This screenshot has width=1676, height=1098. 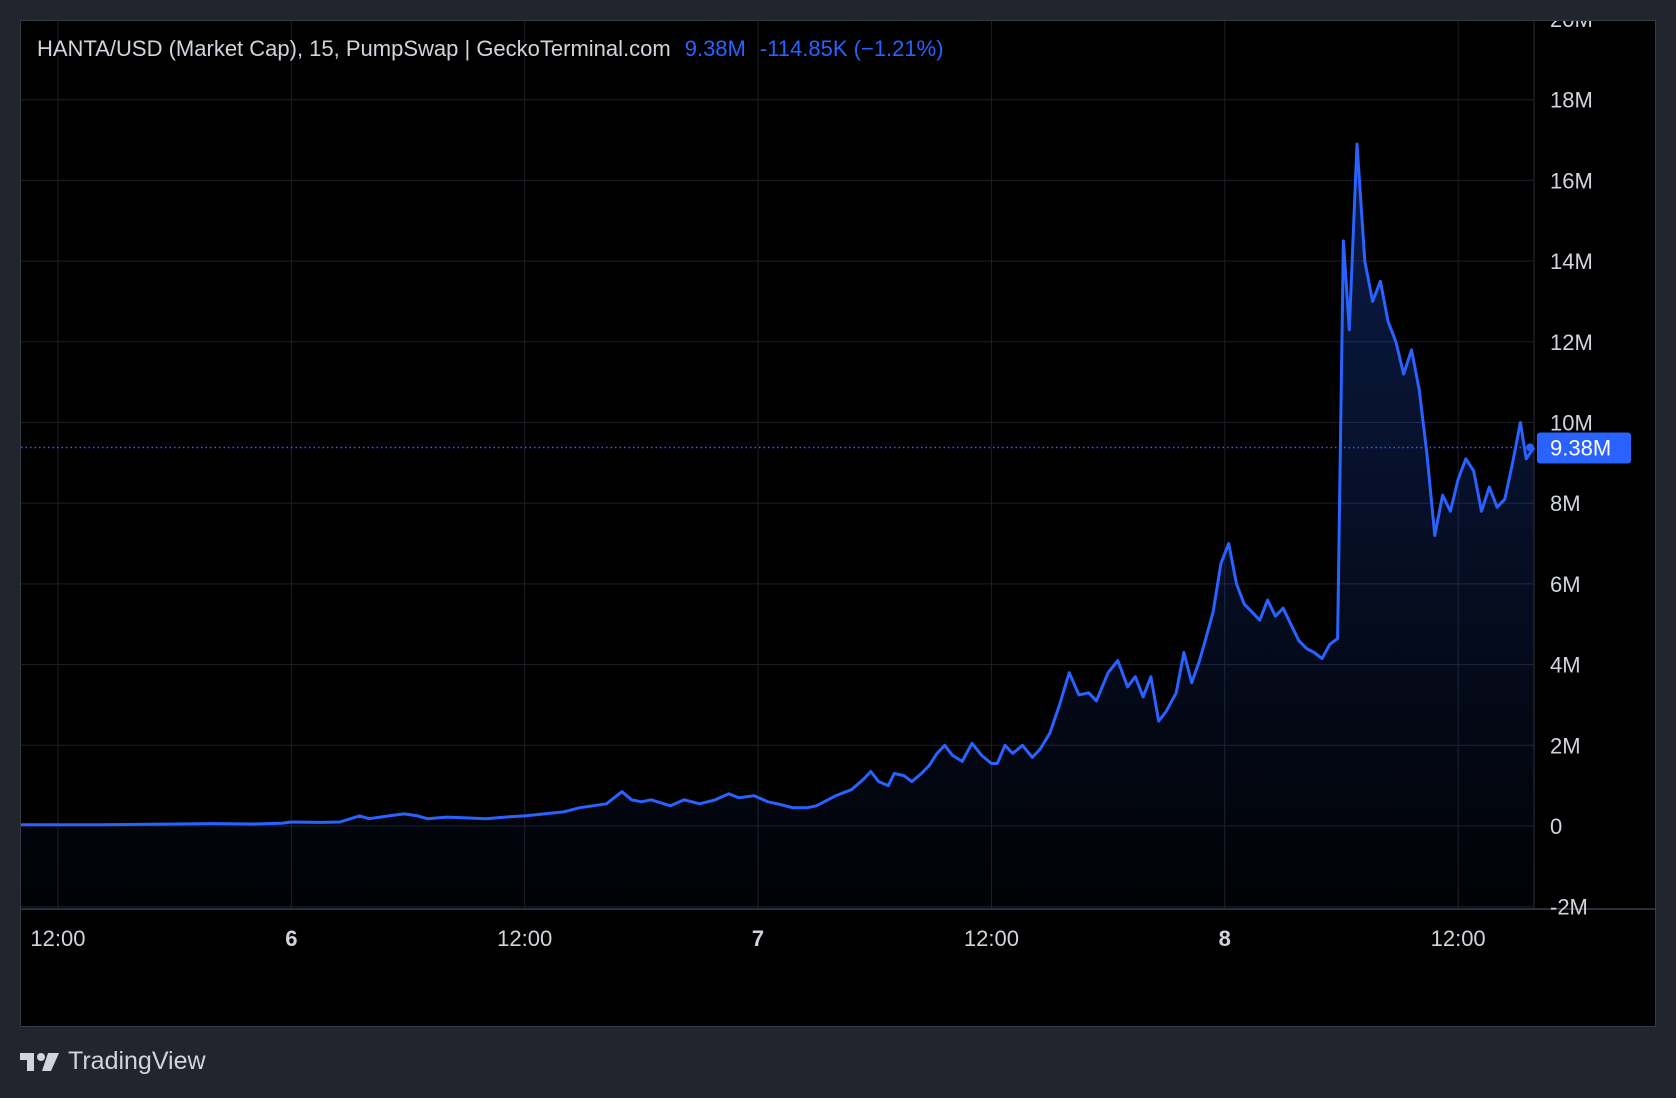 What do you see at coordinates (1571, 261) in the screenshot?
I see `y-tick-label: 14M` at bounding box center [1571, 261].